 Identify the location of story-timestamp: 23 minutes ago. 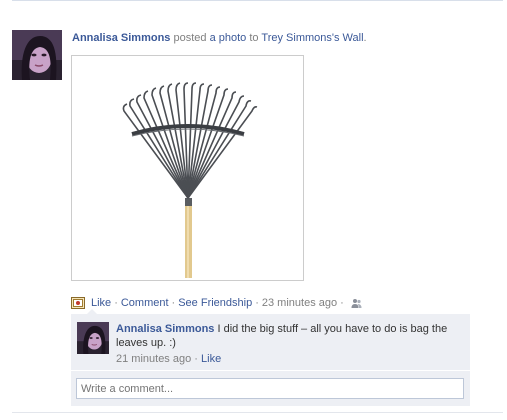
(299, 303).